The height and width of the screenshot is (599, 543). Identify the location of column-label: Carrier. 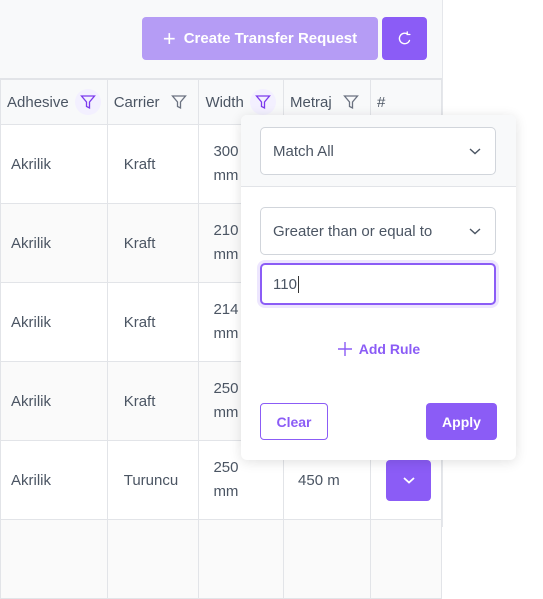
(136, 102).